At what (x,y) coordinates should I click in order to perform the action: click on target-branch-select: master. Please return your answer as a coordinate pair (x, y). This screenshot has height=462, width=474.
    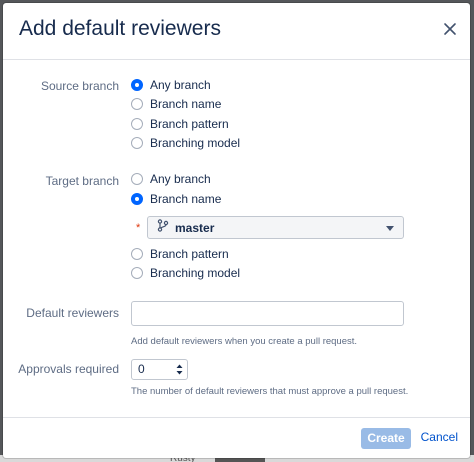
    Looking at the image, I should click on (275, 227).